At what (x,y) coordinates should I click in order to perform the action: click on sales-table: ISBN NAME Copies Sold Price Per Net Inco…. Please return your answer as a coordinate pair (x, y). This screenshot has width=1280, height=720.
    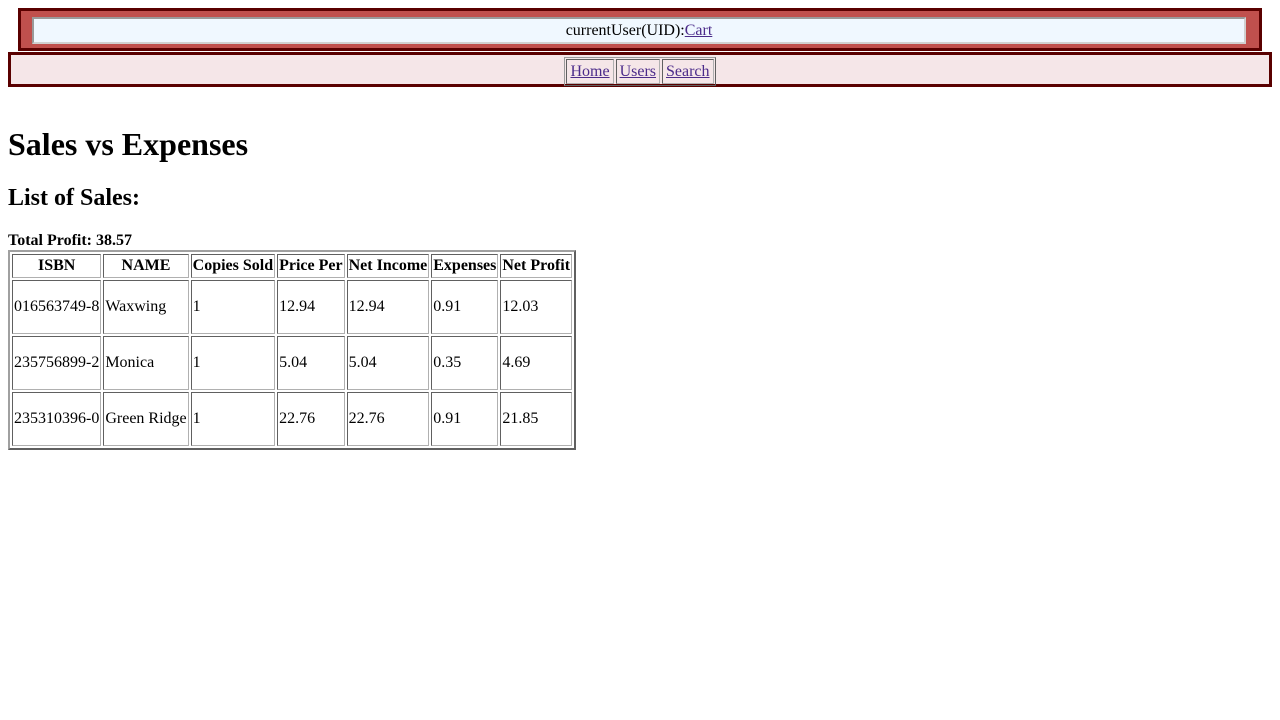
    Looking at the image, I should click on (292, 350).